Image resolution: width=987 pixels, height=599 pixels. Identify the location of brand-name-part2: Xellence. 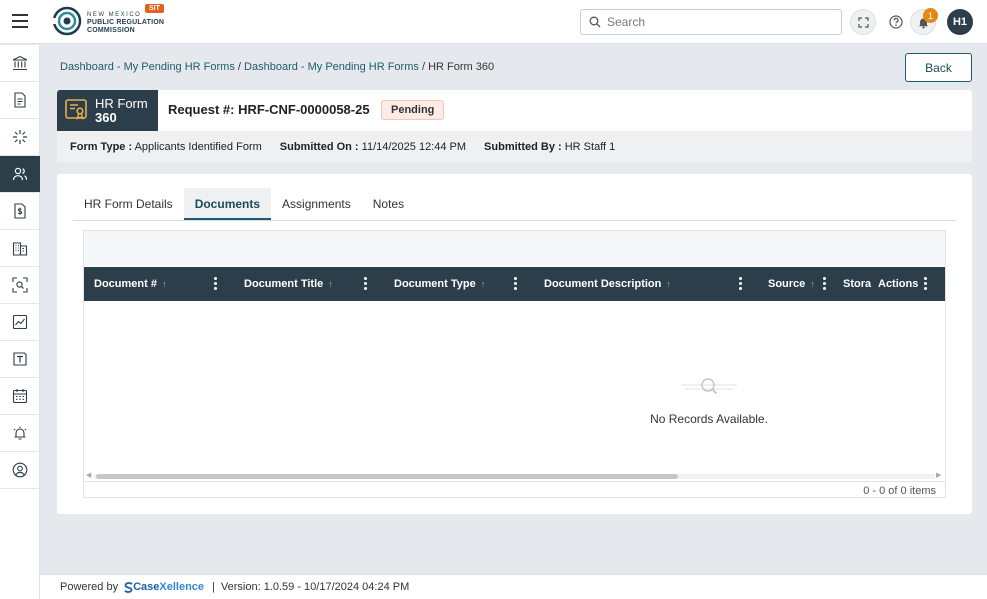
(182, 587).